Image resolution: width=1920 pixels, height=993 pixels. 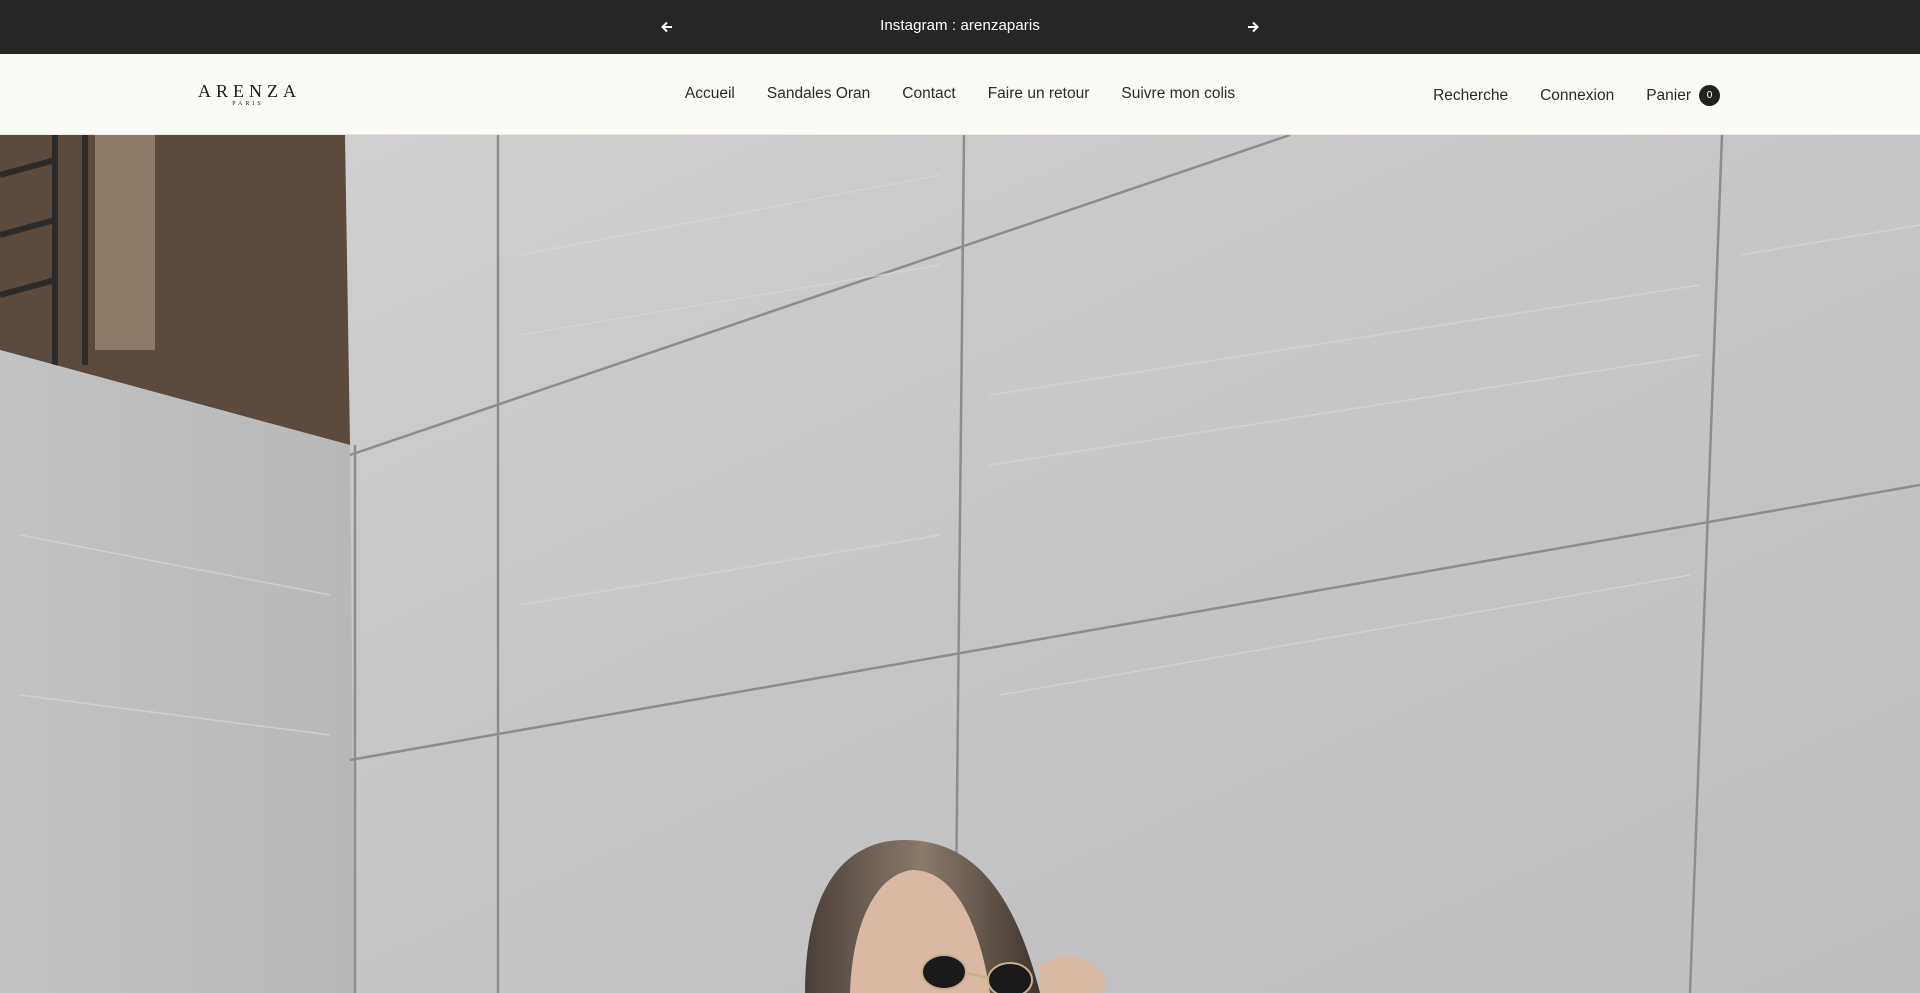 What do you see at coordinates (818, 94) in the screenshot?
I see `nav-item-sandales-oran: Sandales Oran` at bounding box center [818, 94].